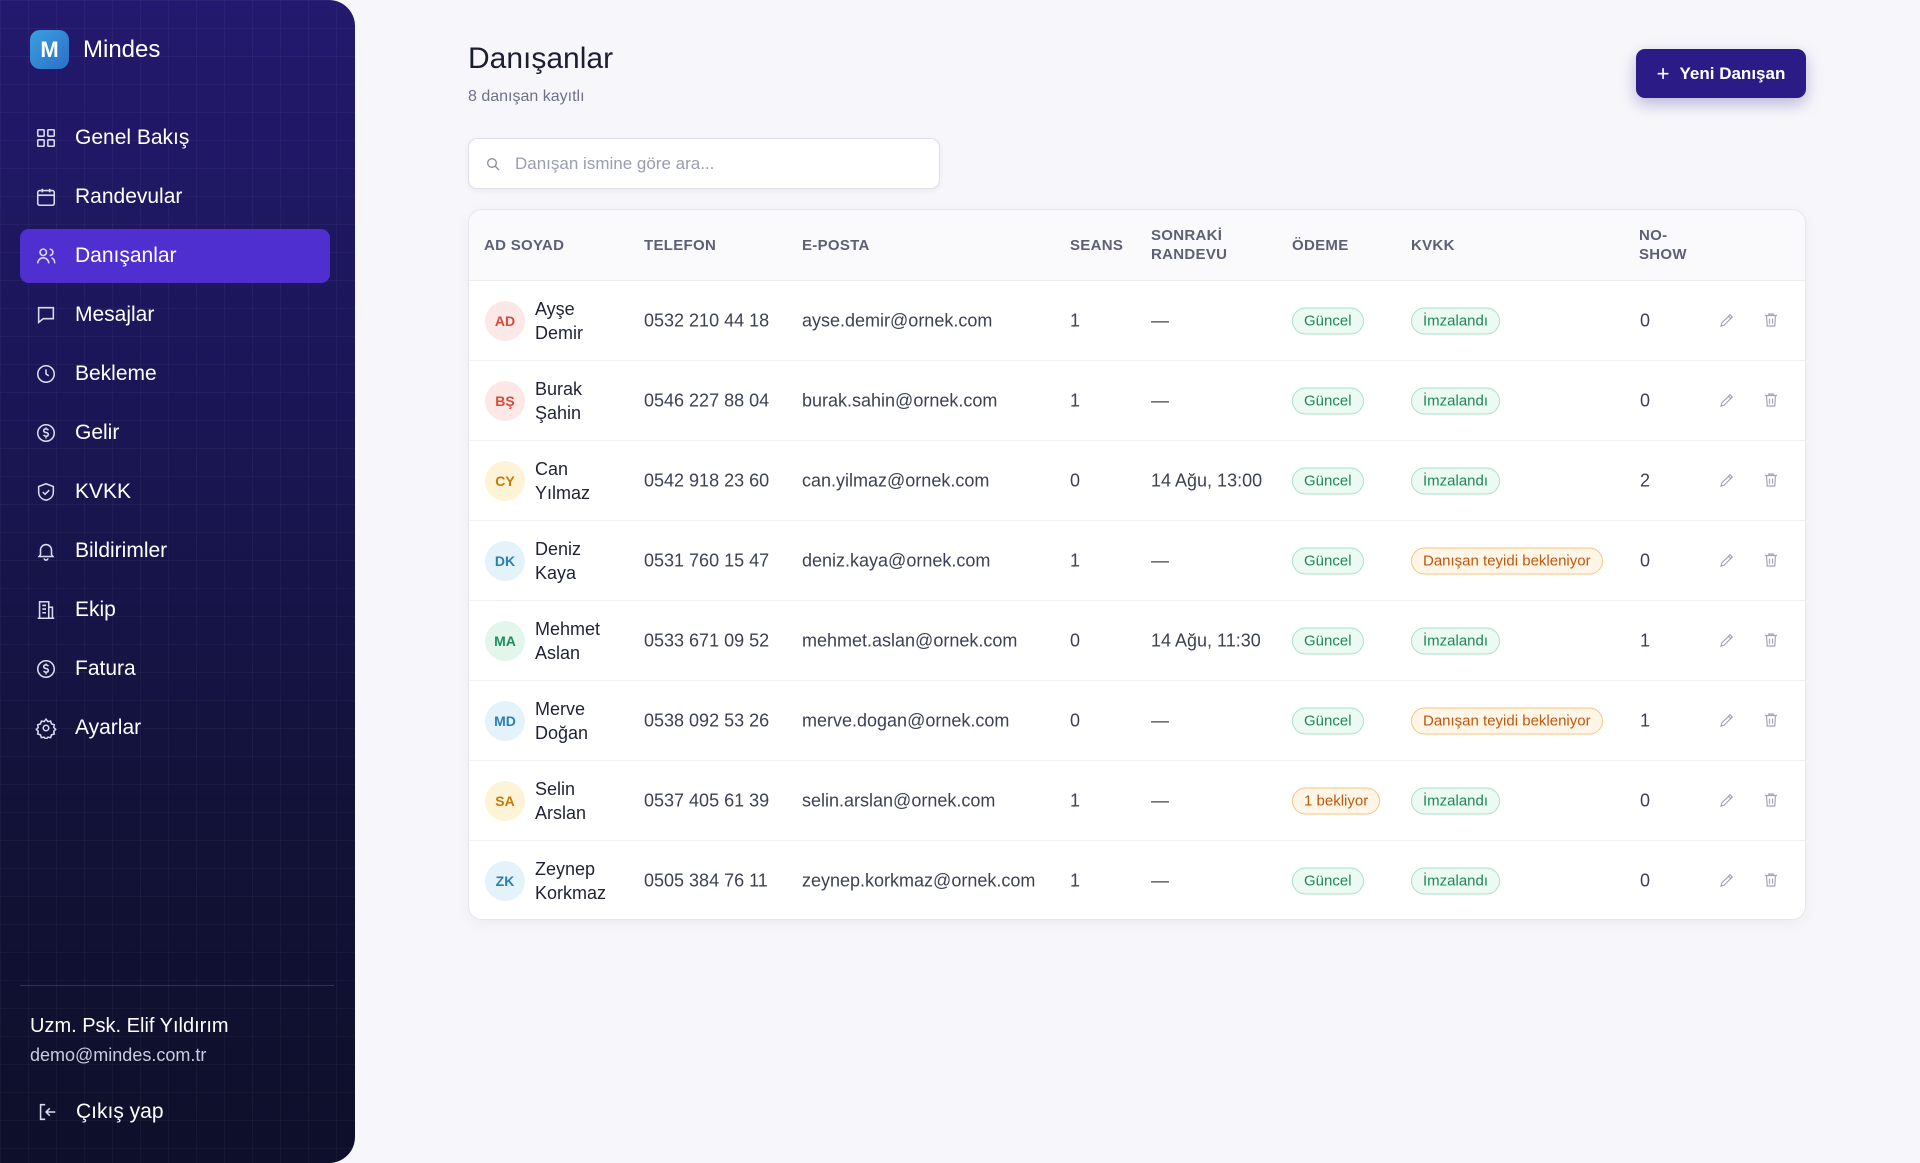  What do you see at coordinates (95, 49) in the screenshot?
I see `brand: M Mindes` at bounding box center [95, 49].